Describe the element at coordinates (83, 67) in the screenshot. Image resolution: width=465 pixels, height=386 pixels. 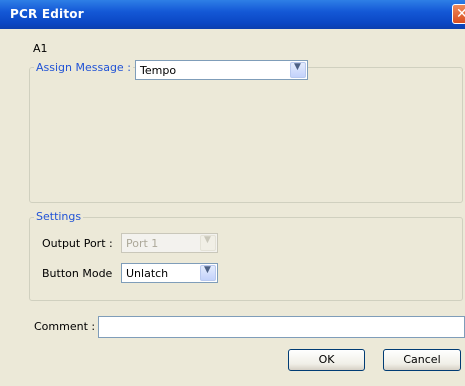
I see `assign-message-label: Assign Message :` at that location.